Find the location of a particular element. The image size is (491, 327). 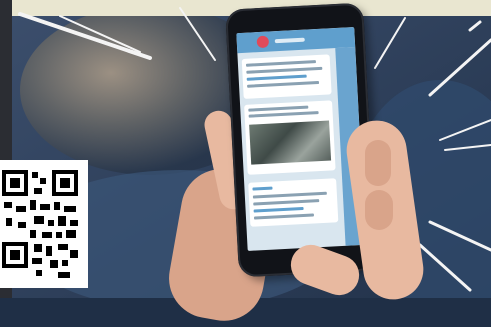

message-photo is located at coordinates (290, 142).